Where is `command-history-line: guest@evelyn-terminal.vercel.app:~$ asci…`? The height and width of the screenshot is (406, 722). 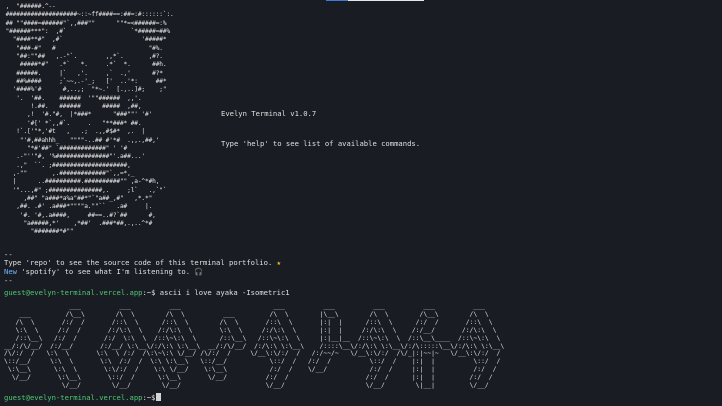
command-history-line: guest@evelyn-terminal.vercel.app:~$ asci… is located at coordinates (147, 292).